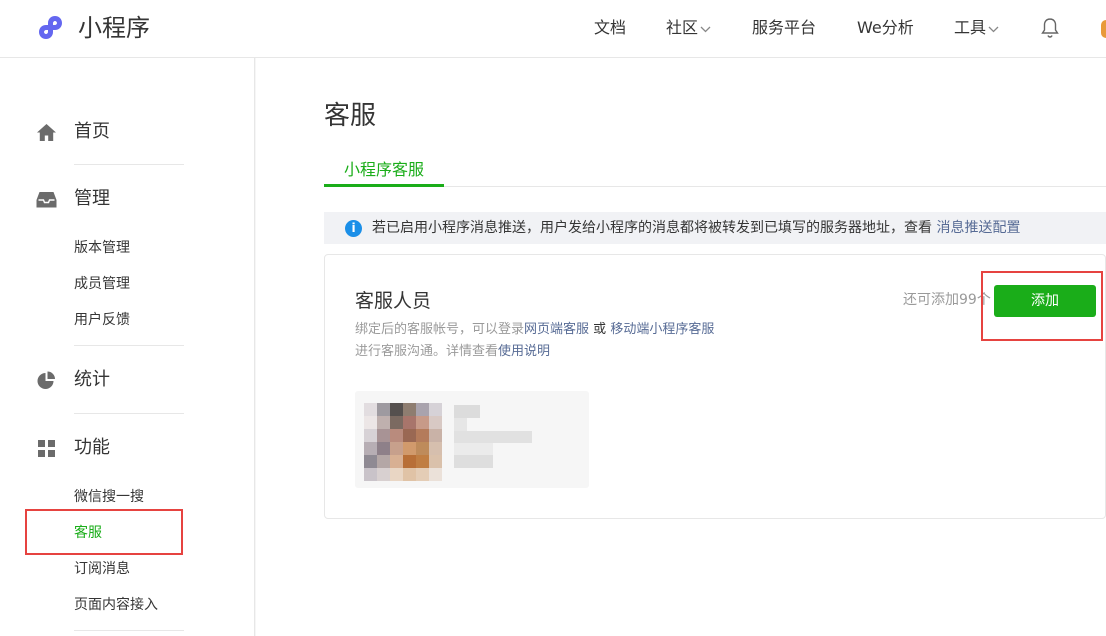 The image size is (1106, 636). Describe the element at coordinates (116, 605) in the screenshot. I see `sidebar-item-page-content: 页面内容接入` at that location.